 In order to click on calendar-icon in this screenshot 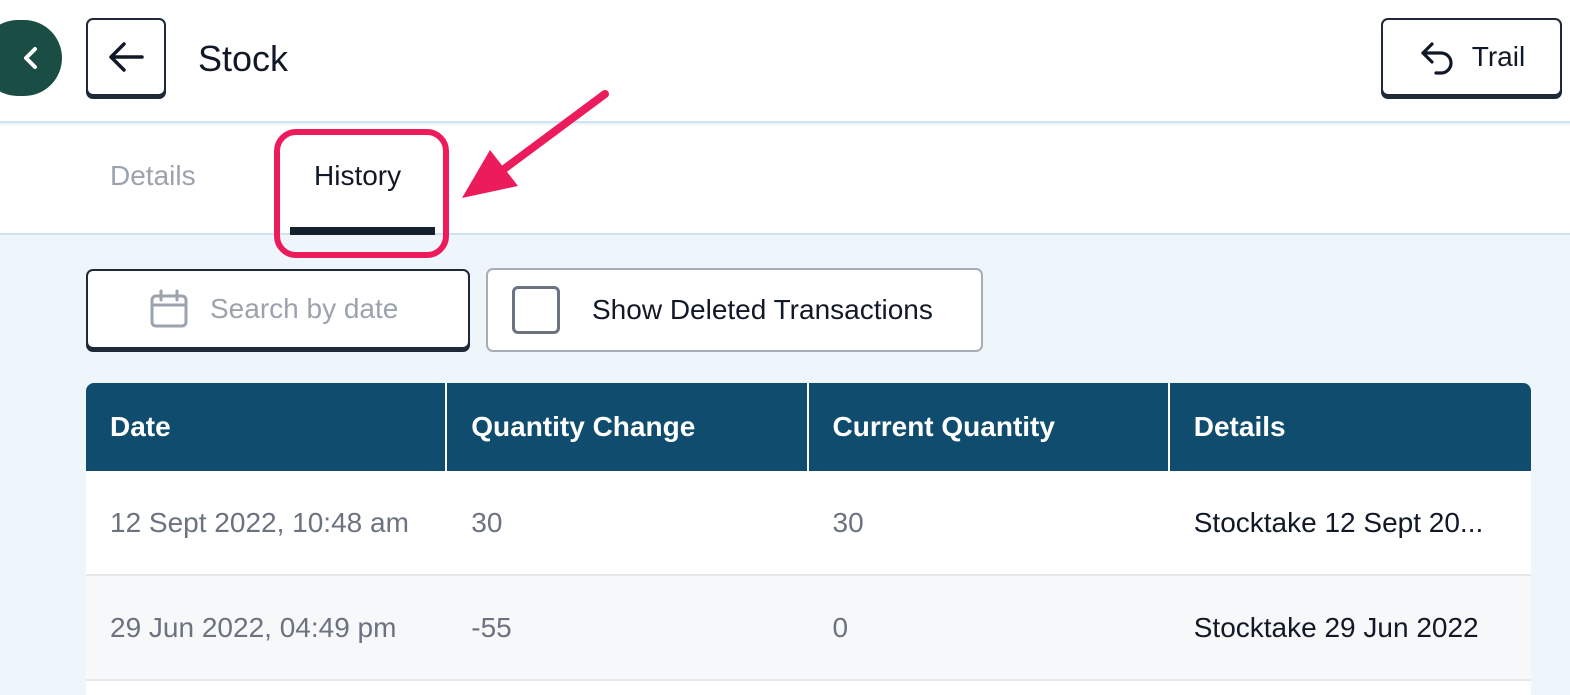, I will do `click(169, 308)`.